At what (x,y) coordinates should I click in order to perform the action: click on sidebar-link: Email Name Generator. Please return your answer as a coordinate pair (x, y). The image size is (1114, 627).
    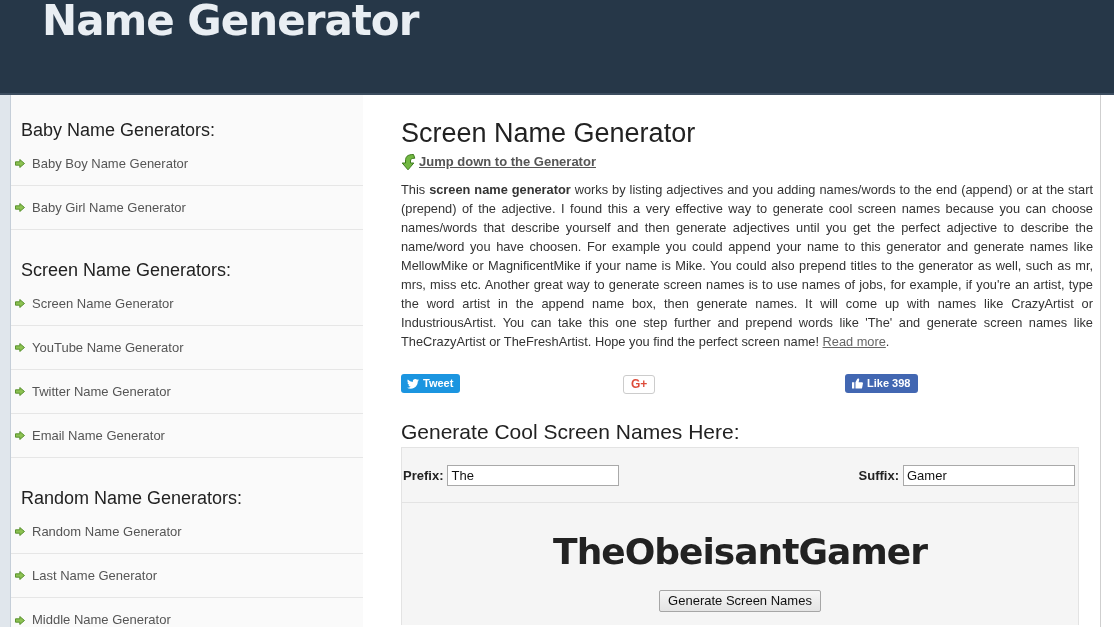
    Looking at the image, I should click on (90, 435).